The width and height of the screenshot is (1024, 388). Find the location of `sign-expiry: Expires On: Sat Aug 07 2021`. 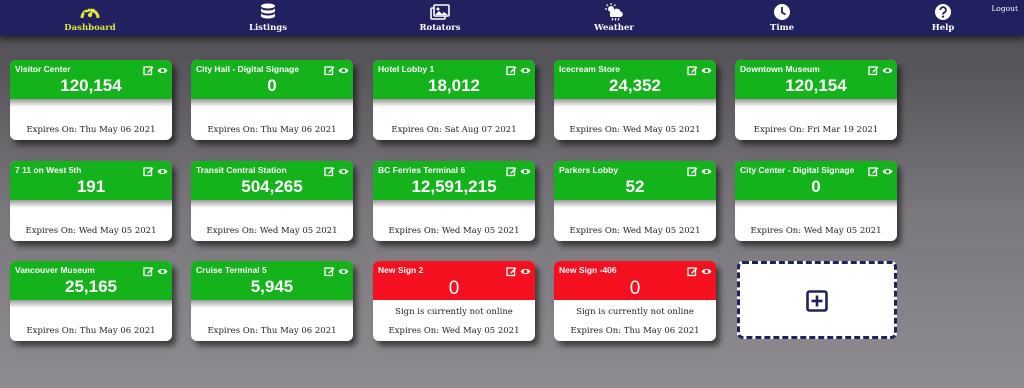

sign-expiry: Expires On: Sat Aug 07 2021 is located at coordinates (454, 130).